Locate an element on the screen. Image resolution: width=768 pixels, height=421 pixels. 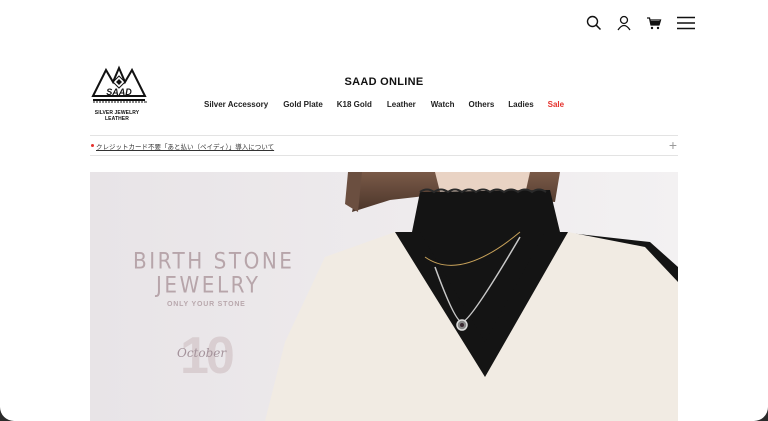
nav-item-ladies: Ladies is located at coordinates (520, 104).